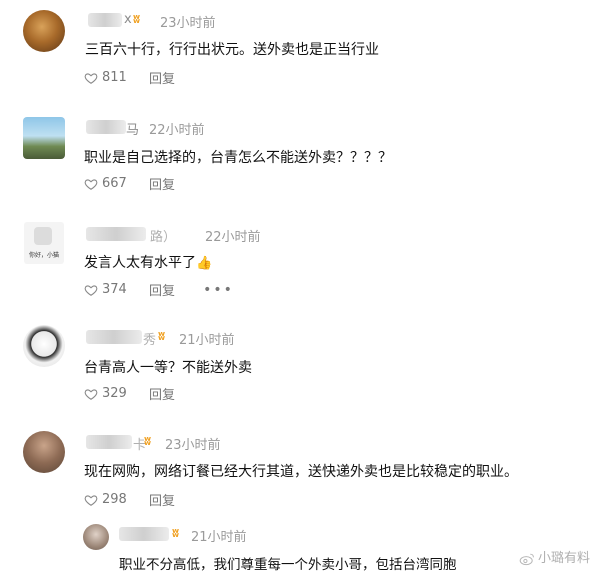 The width and height of the screenshot is (600, 573). I want to click on avatar-figure, so click(43, 236).